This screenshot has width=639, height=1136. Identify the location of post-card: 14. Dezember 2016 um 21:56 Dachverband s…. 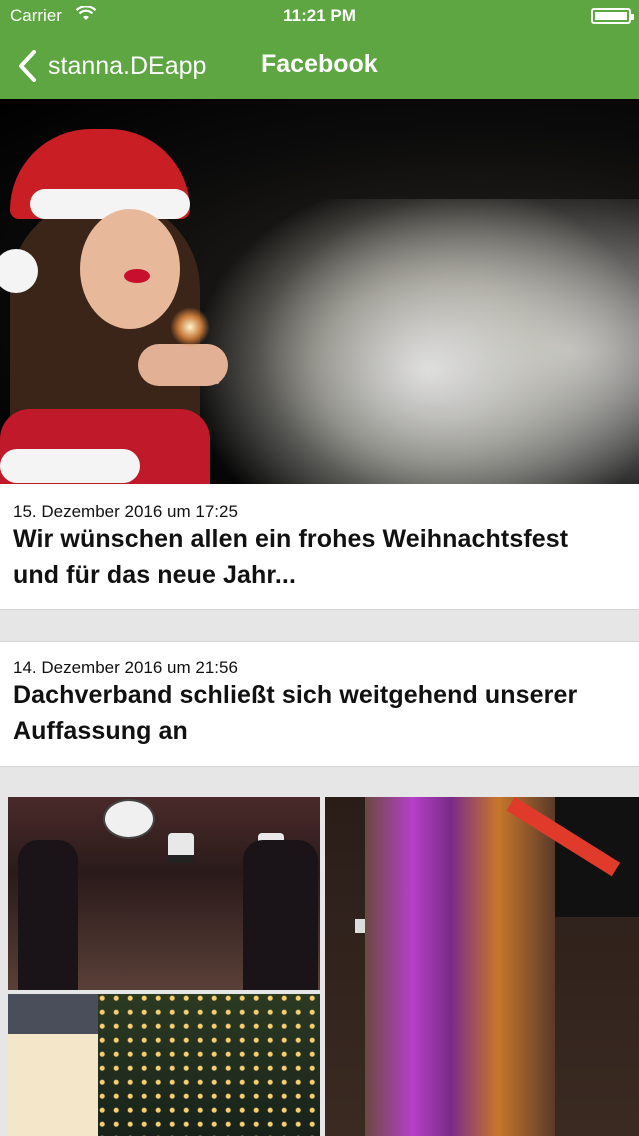
(319, 704).